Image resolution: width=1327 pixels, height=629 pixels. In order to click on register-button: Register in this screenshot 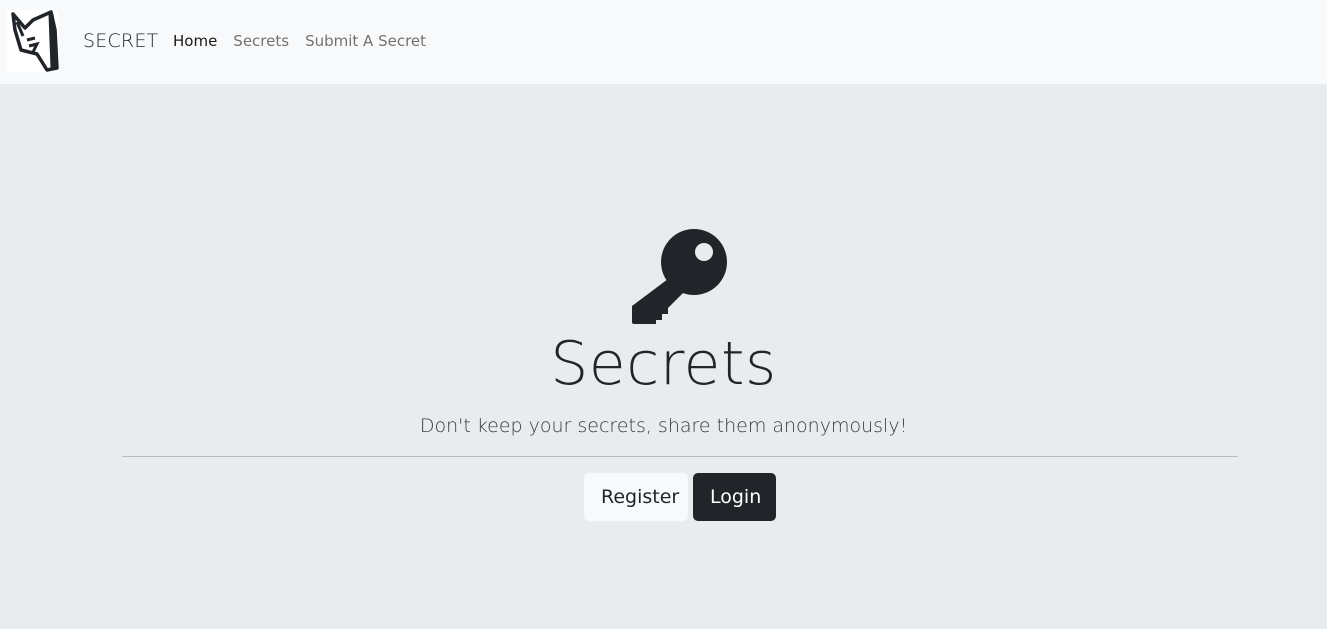, I will do `click(636, 497)`.